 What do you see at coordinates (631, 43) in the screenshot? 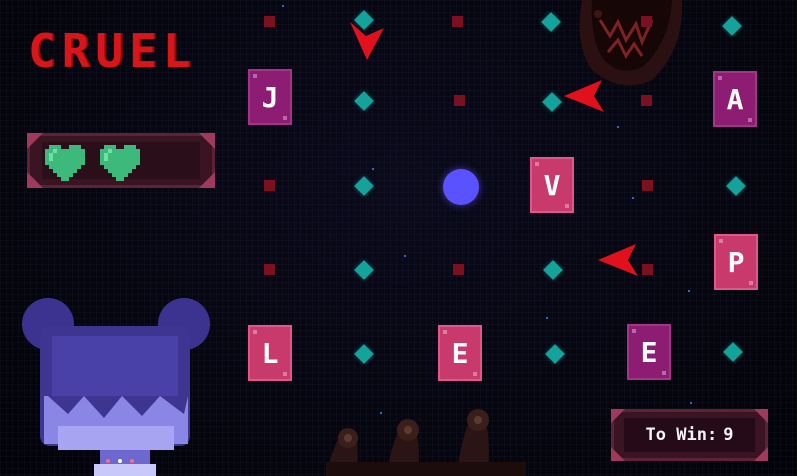
I see `chomper-monster` at bounding box center [631, 43].